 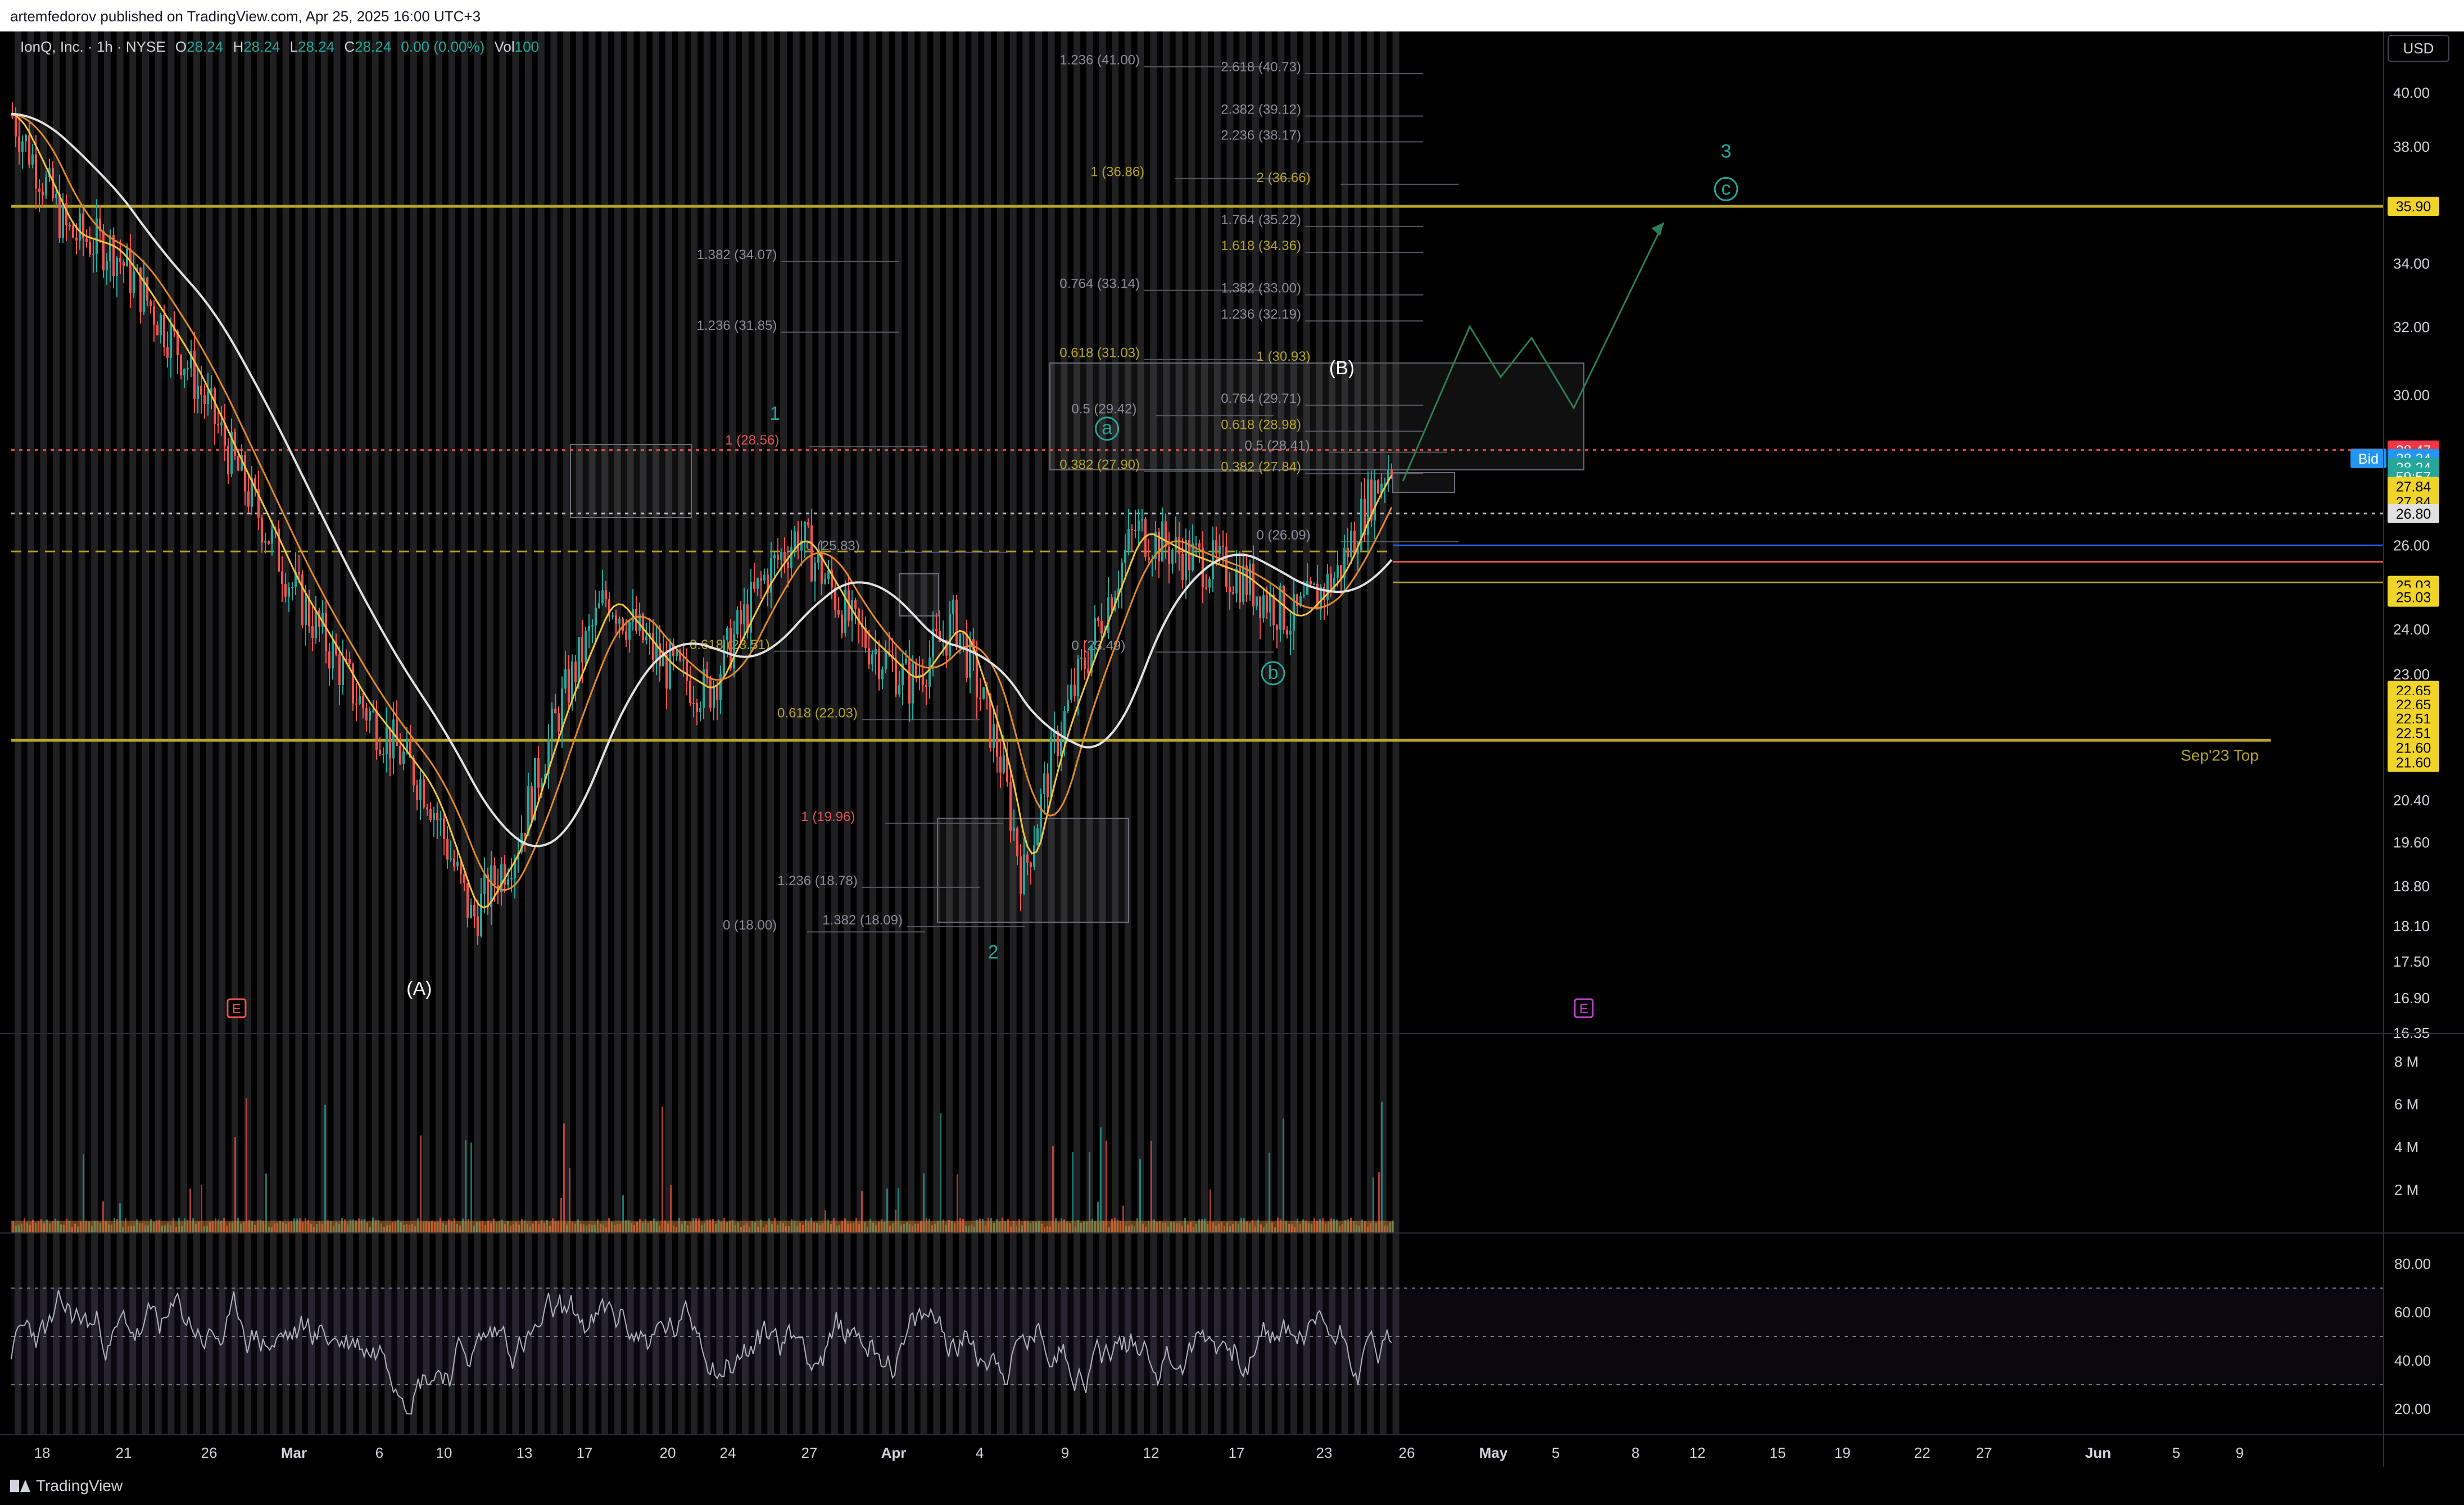 I want to click on price-tick: 18.80, so click(x=2411, y=886).